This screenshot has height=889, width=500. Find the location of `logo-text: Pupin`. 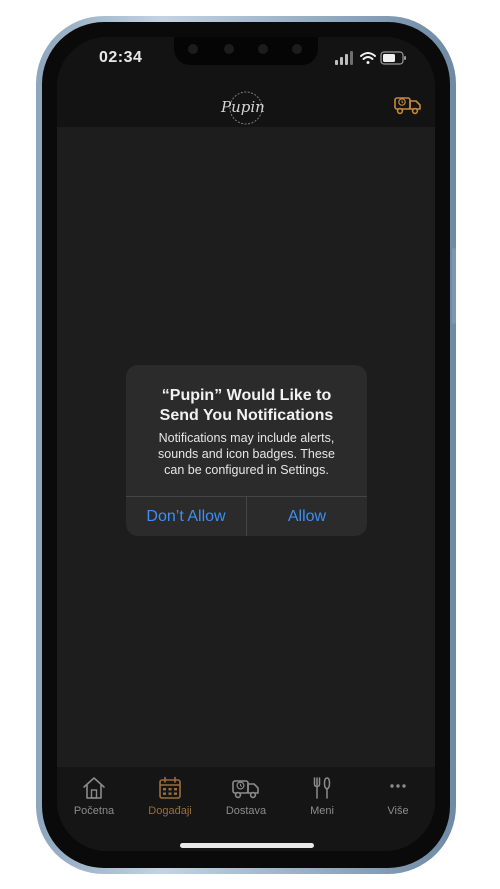

logo-text: Pupin is located at coordinates (242, 107).